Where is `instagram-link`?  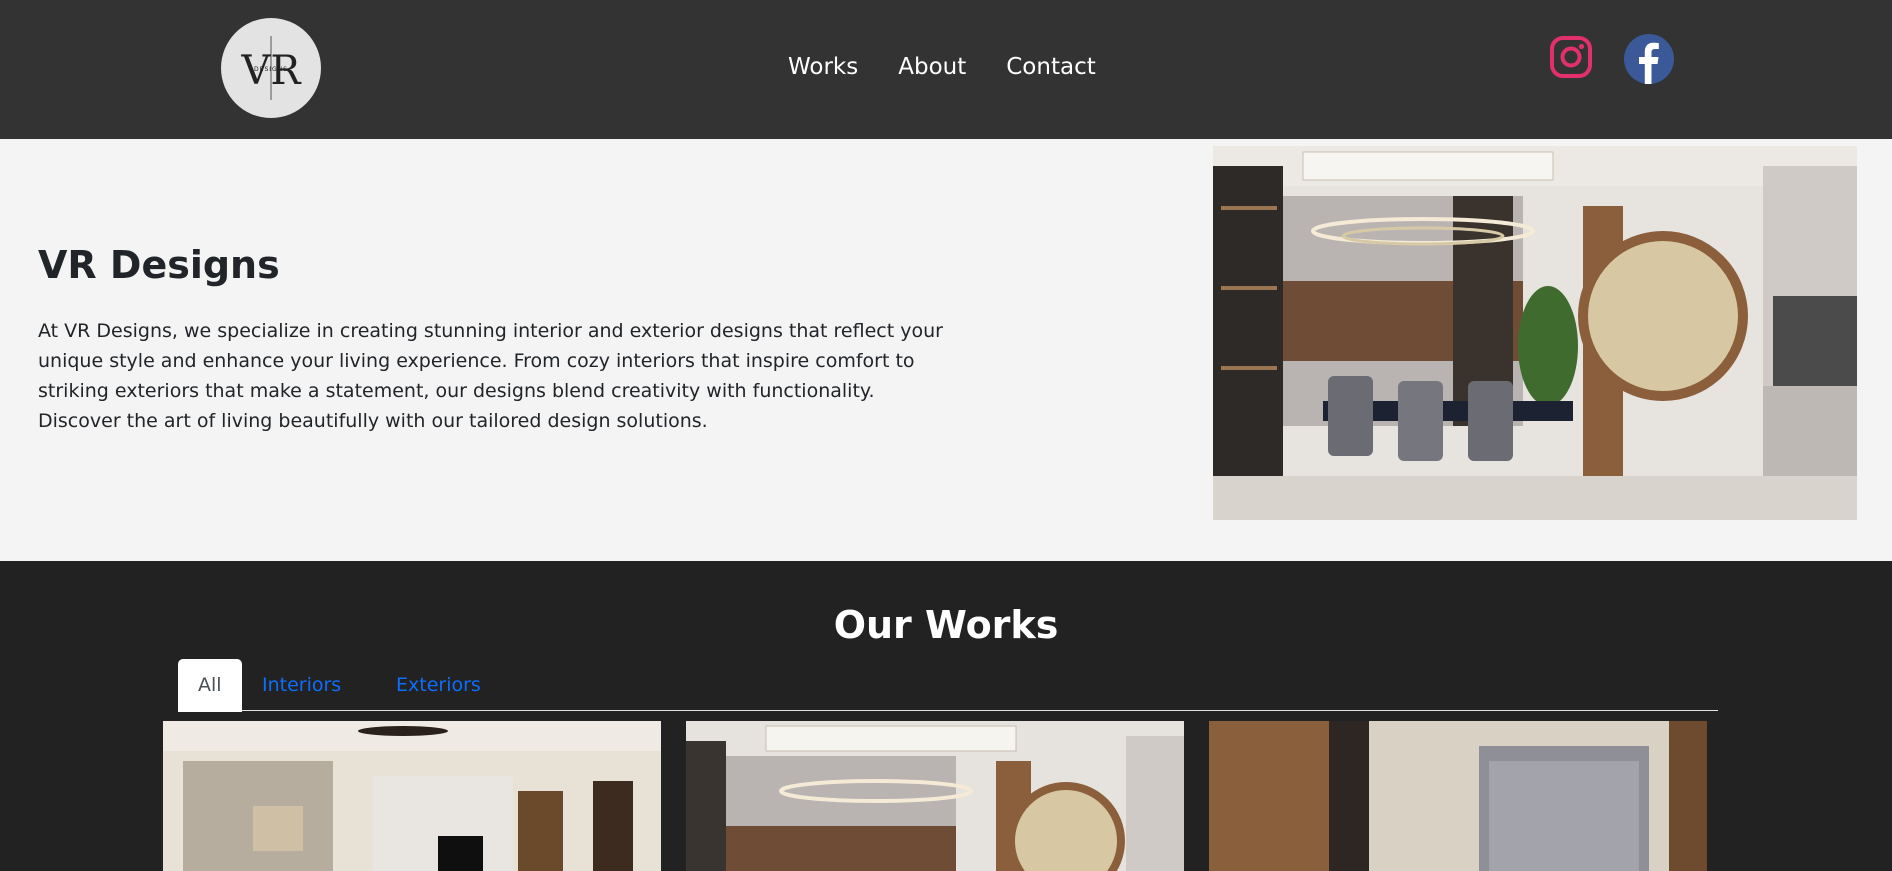
instagram-link is located at coordinates (1571, 57).